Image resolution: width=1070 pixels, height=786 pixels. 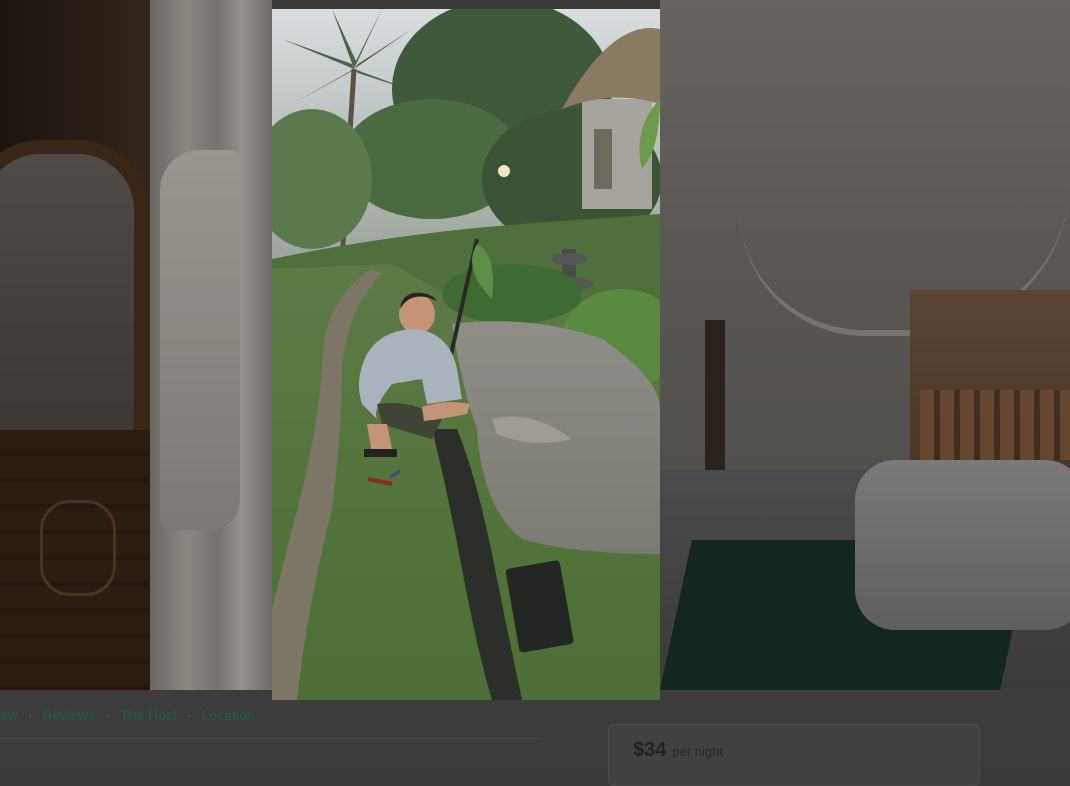 What do you see at coordinates (69, 715) in the screenshot?
I see `nav-link-reviews: Reviews` at bounding box center [69, 715].